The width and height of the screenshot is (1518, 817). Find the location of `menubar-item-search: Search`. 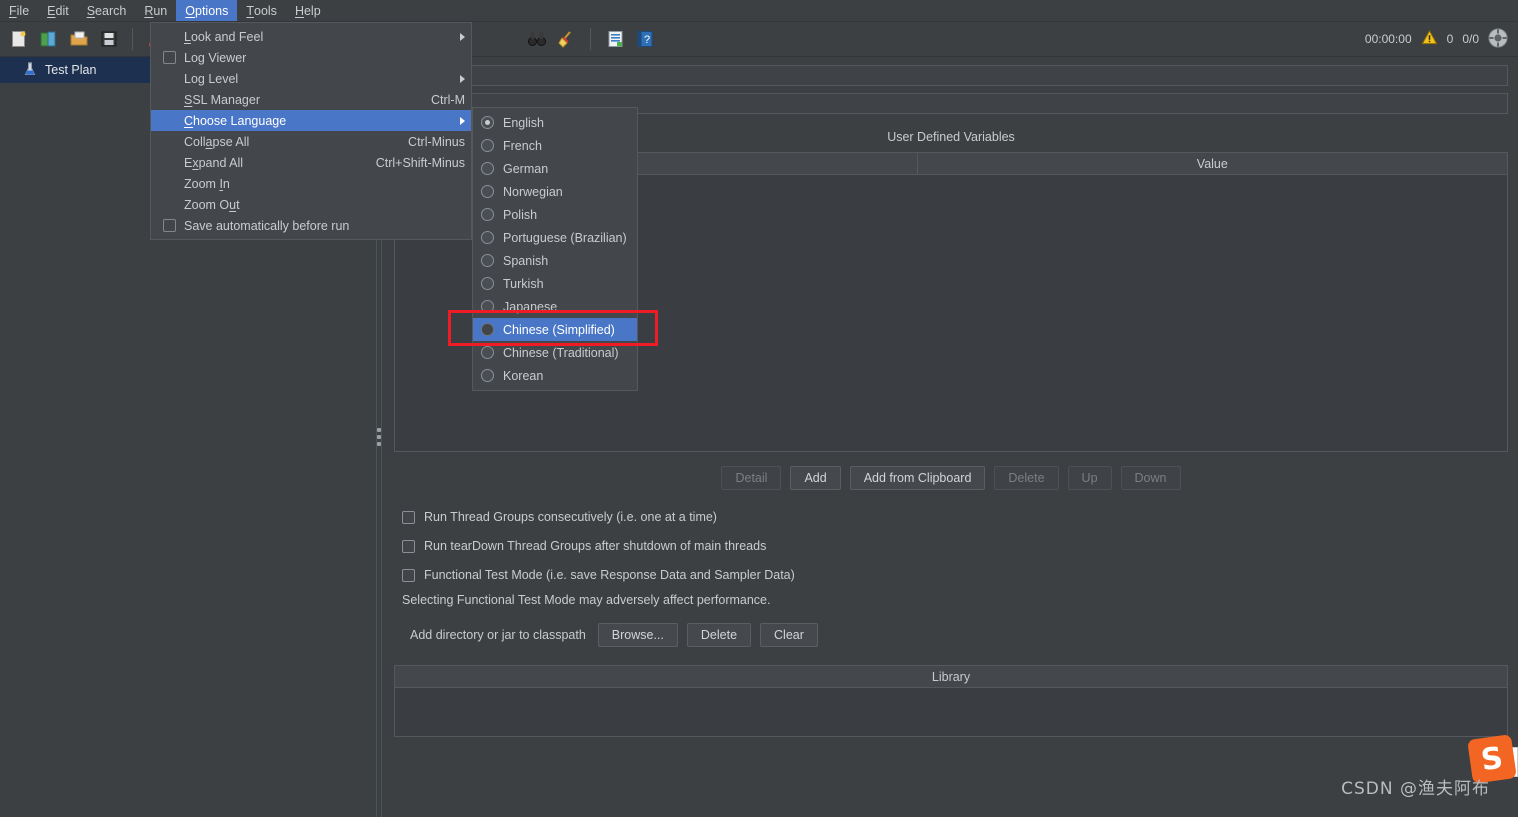

menubar-item-search: Search is located at coordinates (107, 10).